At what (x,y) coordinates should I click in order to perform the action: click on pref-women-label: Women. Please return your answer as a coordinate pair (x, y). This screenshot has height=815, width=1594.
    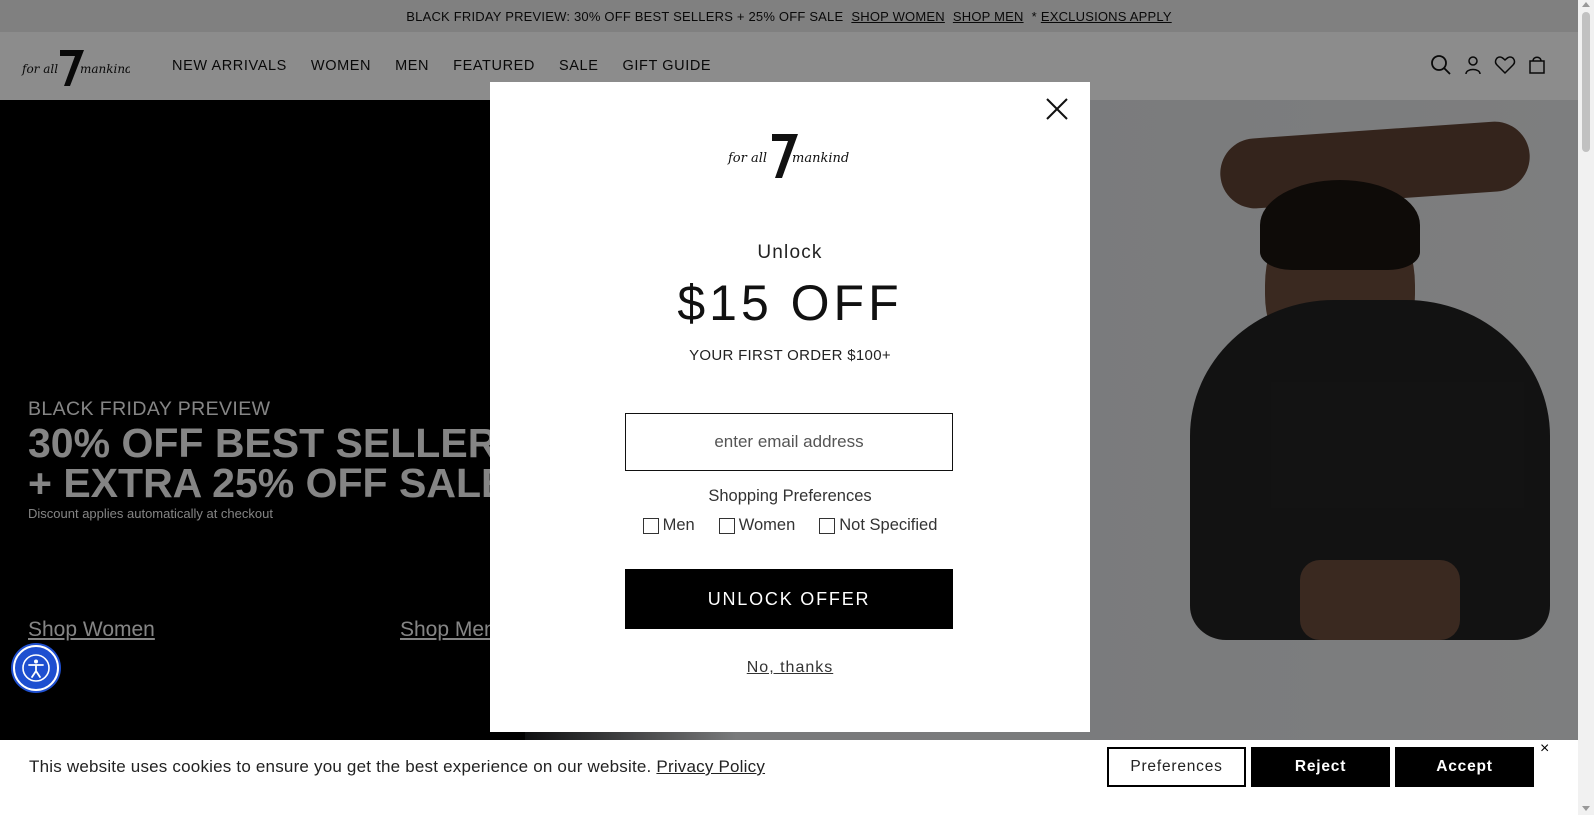
    Looking at the image, I should click on (767, 525).